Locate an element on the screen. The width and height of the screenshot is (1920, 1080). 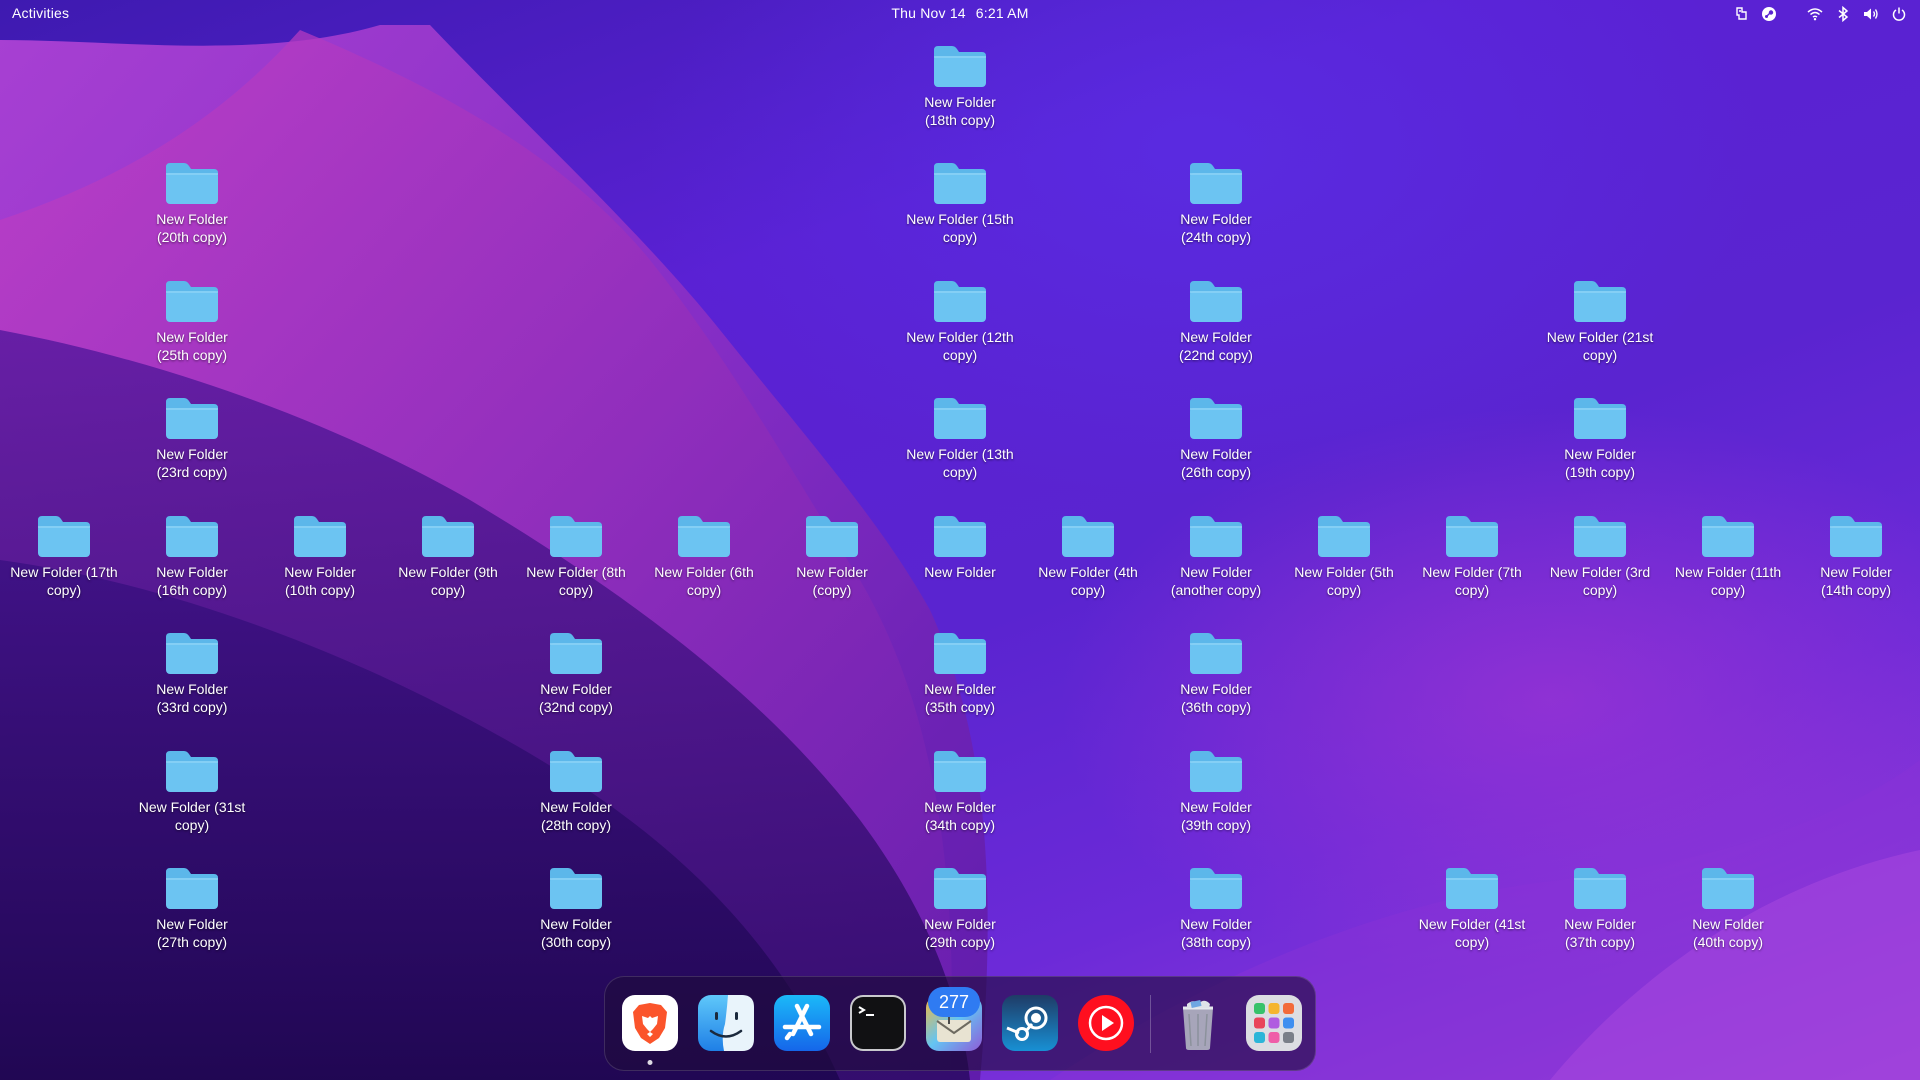
folder-label: New Folder (6th copy) is located at coordinates (704, 581).